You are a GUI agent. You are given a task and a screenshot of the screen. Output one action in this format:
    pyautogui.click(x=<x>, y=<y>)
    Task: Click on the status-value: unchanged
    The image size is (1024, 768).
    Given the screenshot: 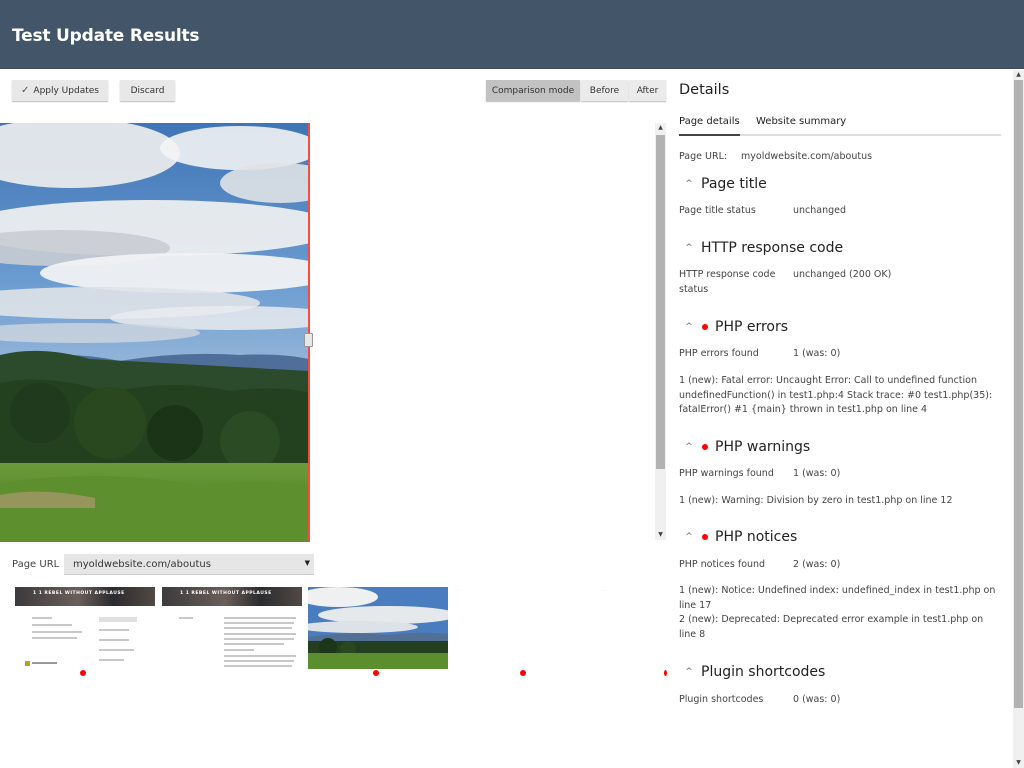 What is the action you would take?
    pyautogui.click(x=820, y=210)
    